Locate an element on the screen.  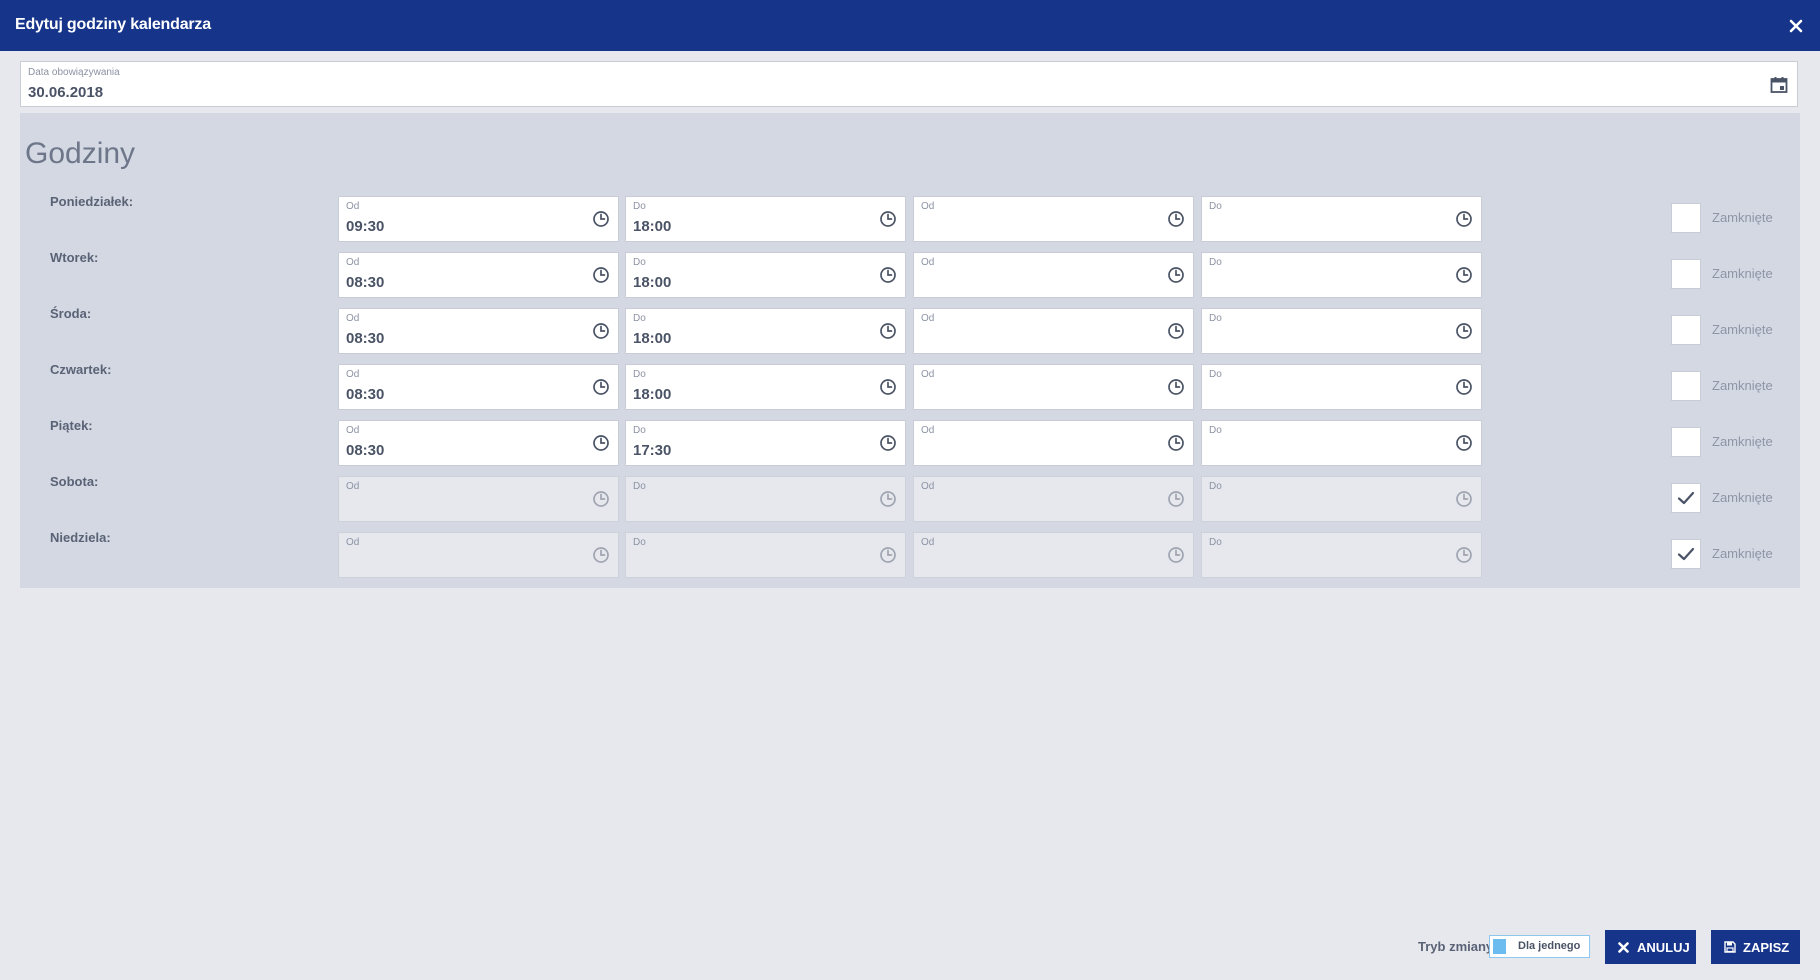
effective-date-value: 30.06.2018 is located at coordinates (65, 92).